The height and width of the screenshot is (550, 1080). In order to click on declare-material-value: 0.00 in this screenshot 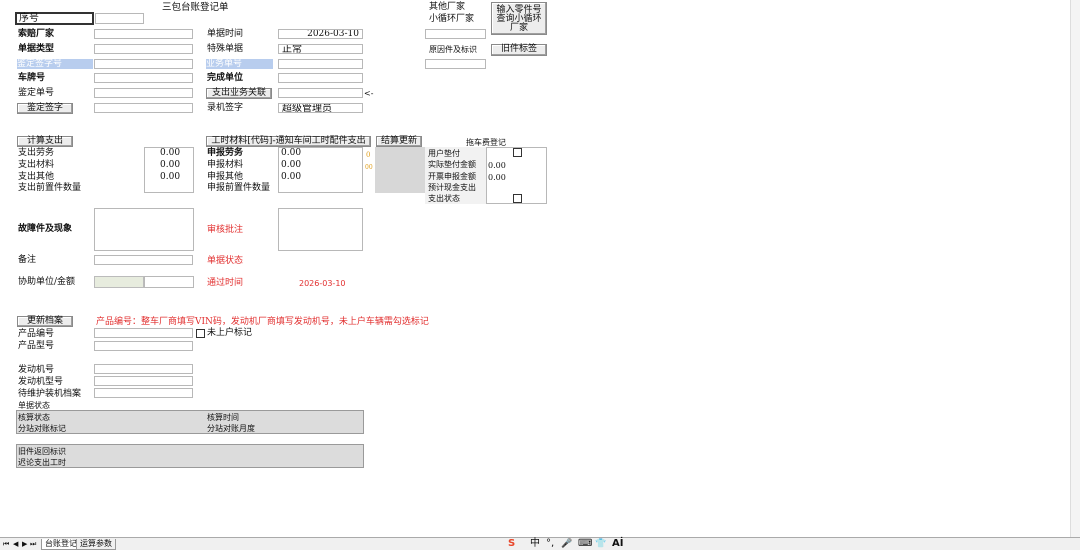, I will do `click(291, 165)`.